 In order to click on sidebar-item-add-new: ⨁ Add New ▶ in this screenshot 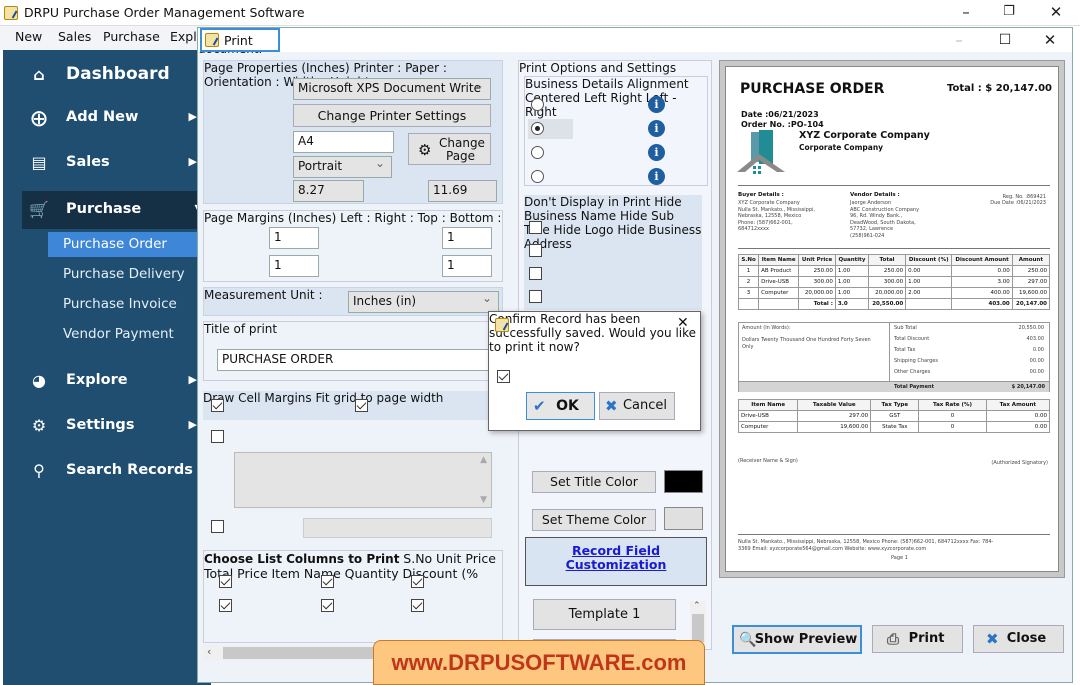, I will do `click(107, 118)`.